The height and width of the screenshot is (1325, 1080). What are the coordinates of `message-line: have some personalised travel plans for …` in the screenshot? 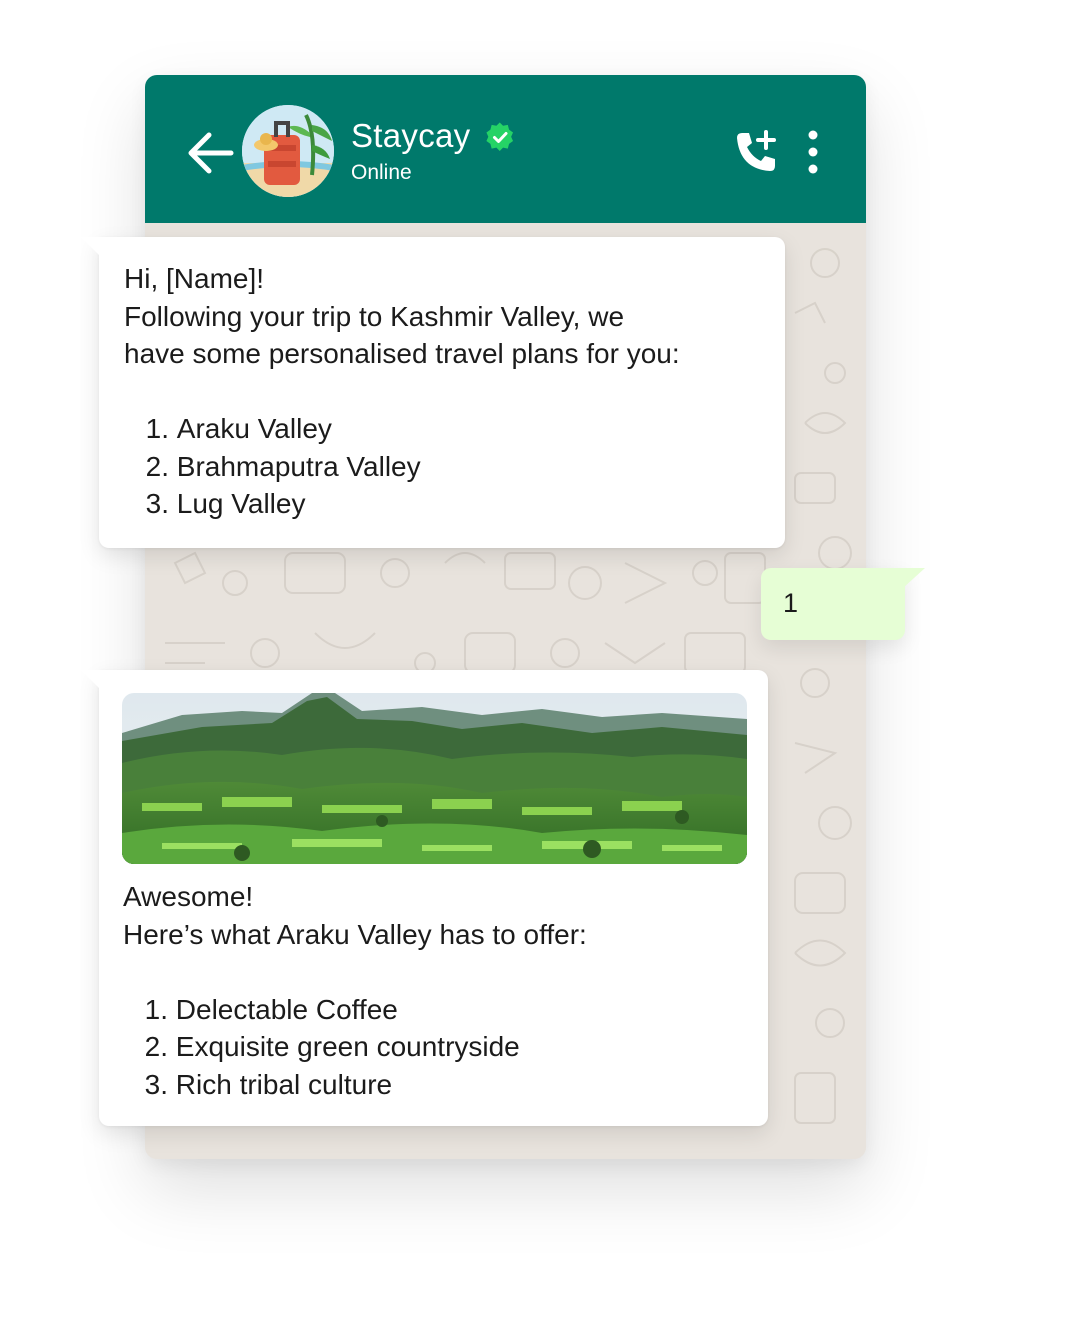 It's located at (402, 353).